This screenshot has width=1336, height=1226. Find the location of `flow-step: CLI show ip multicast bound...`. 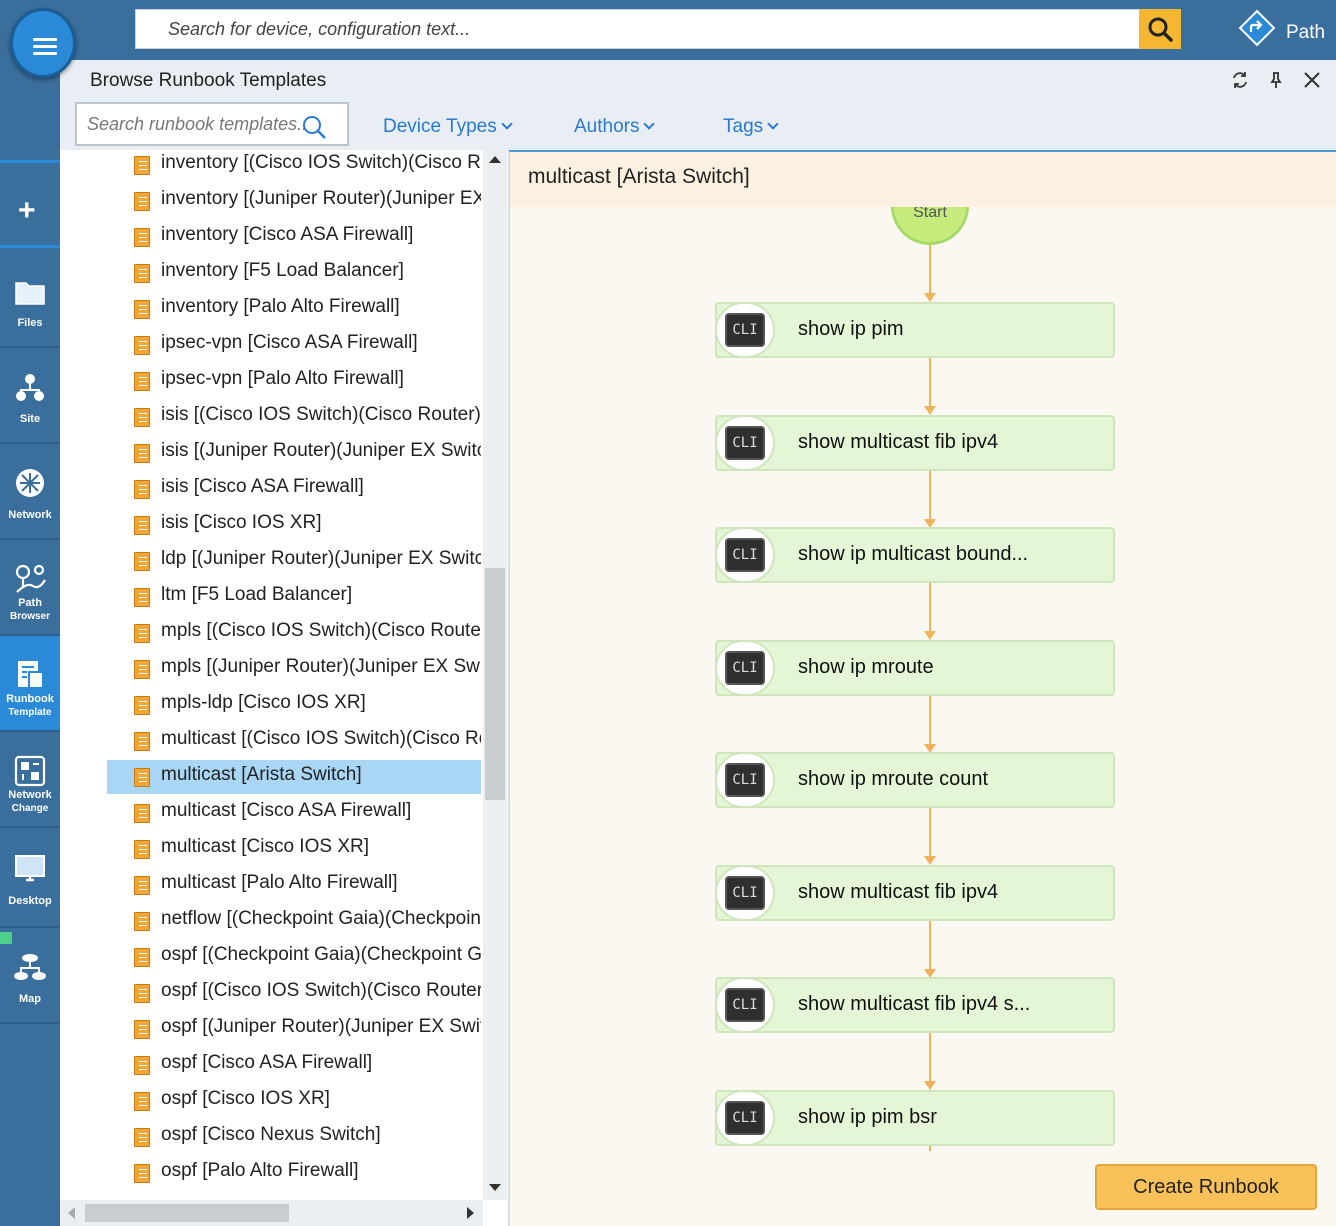

flow-step: CLI show ip multicast bound... is located at coordinates (915, 555).